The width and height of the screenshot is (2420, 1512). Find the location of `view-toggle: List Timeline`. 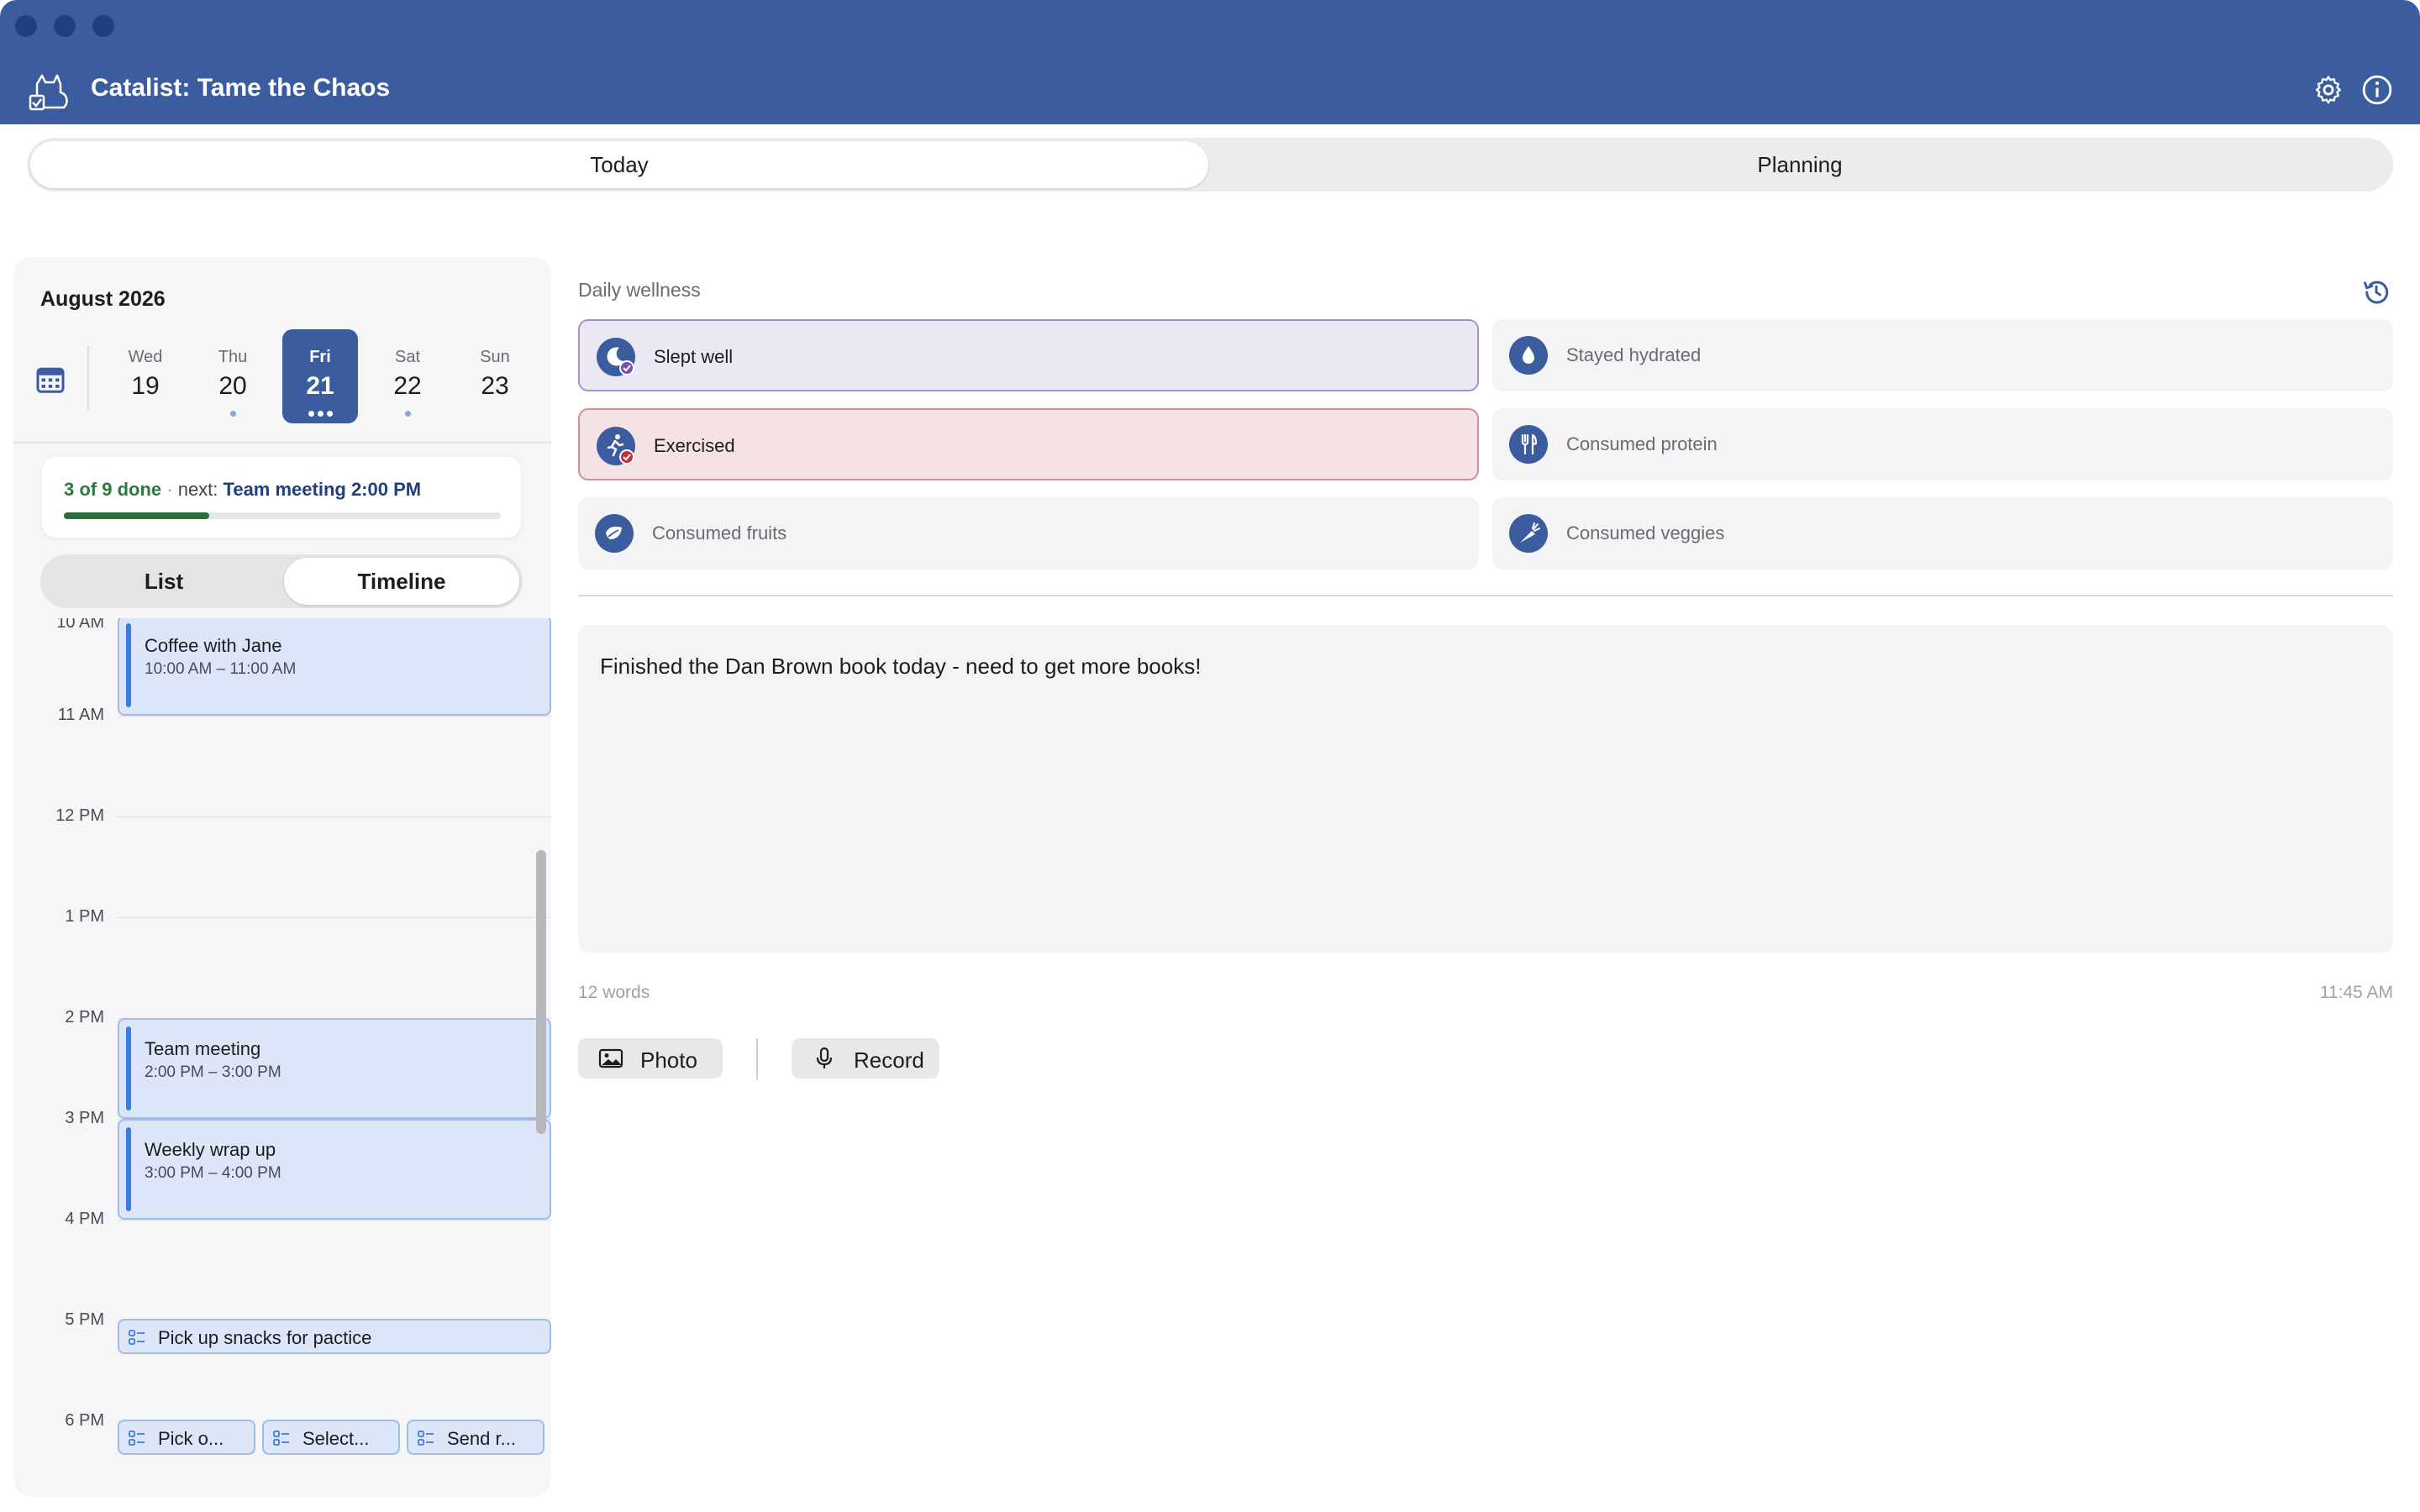

view-toggle: List Timeline is located at coordinates (281, 581).